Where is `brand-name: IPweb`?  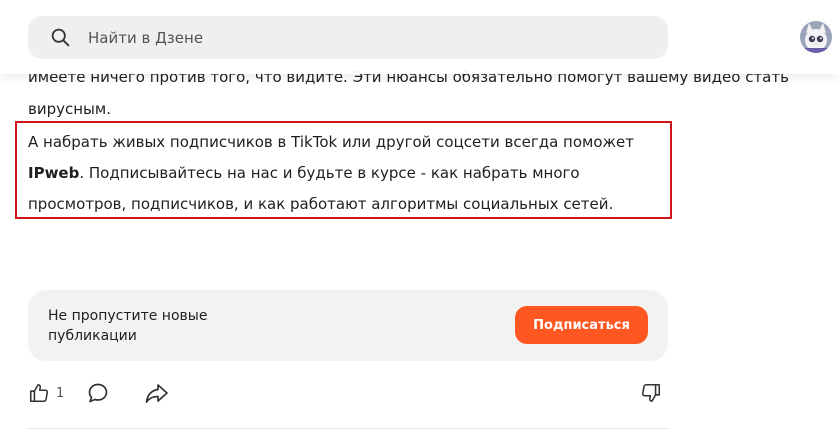 brand-name: IPweb is located at coordinates (54, 173).